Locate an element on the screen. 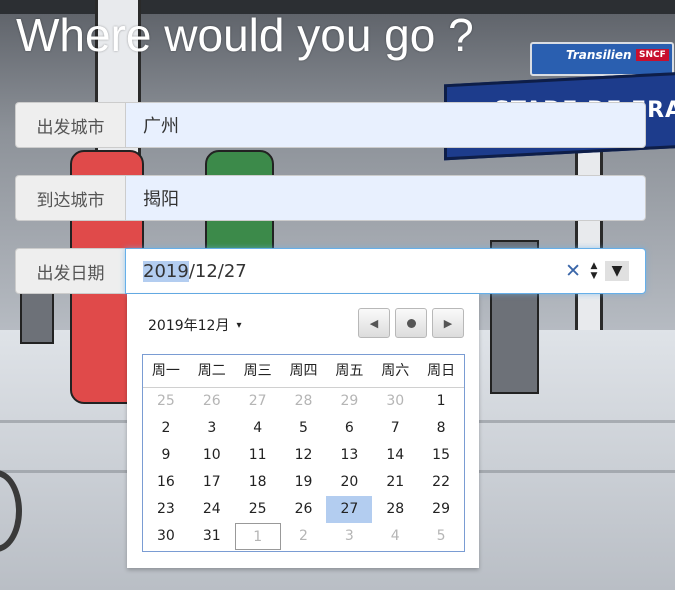  calendar-day: 13 is located at coordinates (349, 455).